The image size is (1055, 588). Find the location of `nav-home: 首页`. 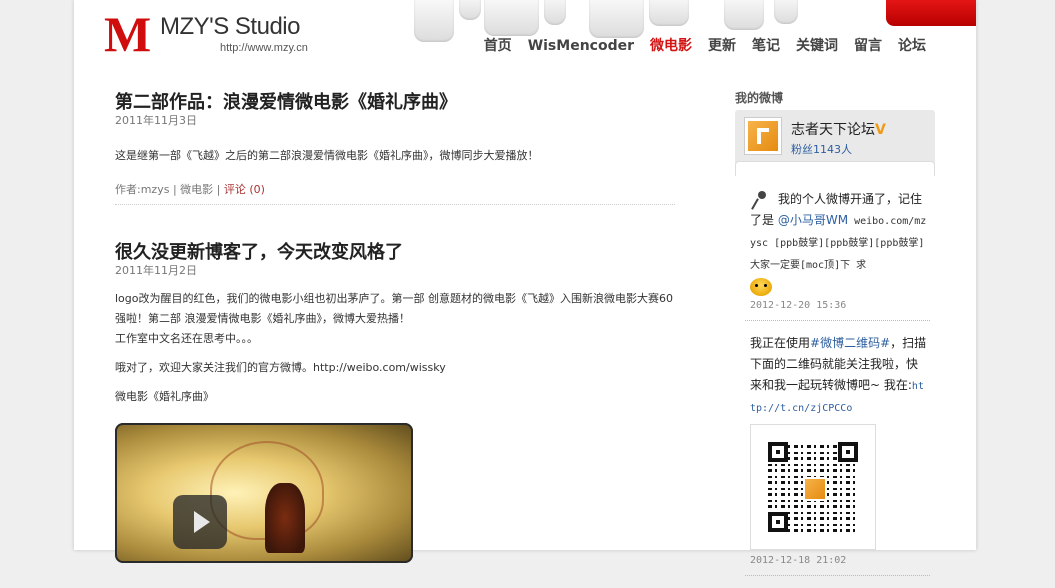

nav-home: 首页 is located at coordinates (498, 46).